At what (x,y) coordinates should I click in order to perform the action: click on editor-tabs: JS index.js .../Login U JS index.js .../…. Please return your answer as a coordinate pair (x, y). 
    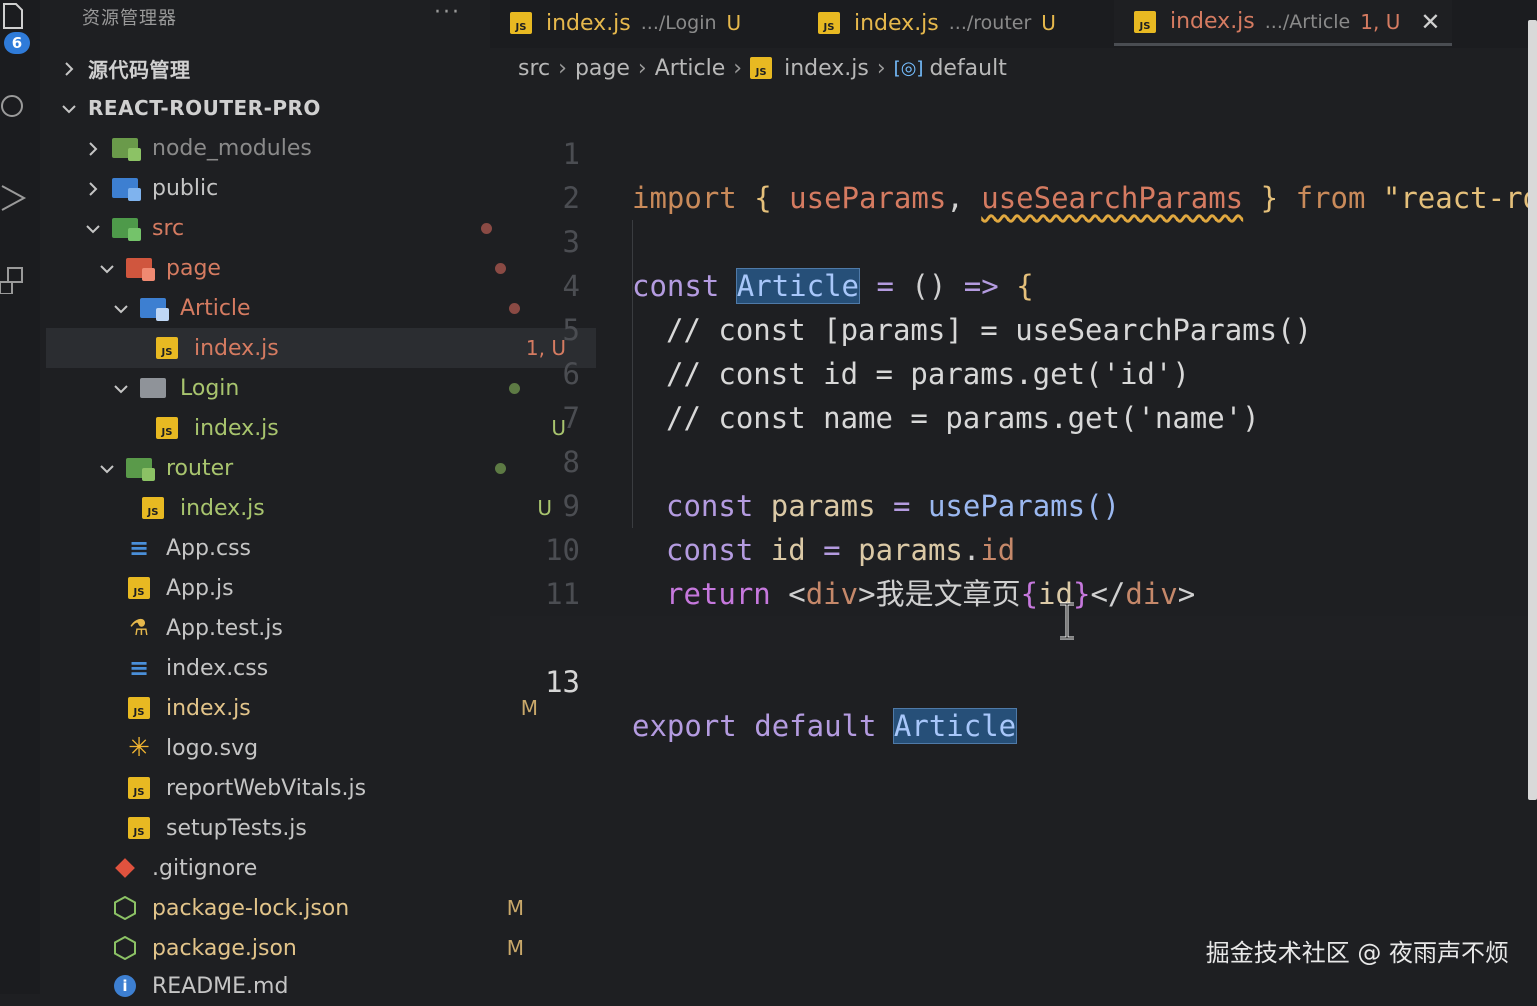
    Looking at the image, I should click on (1013, 24).